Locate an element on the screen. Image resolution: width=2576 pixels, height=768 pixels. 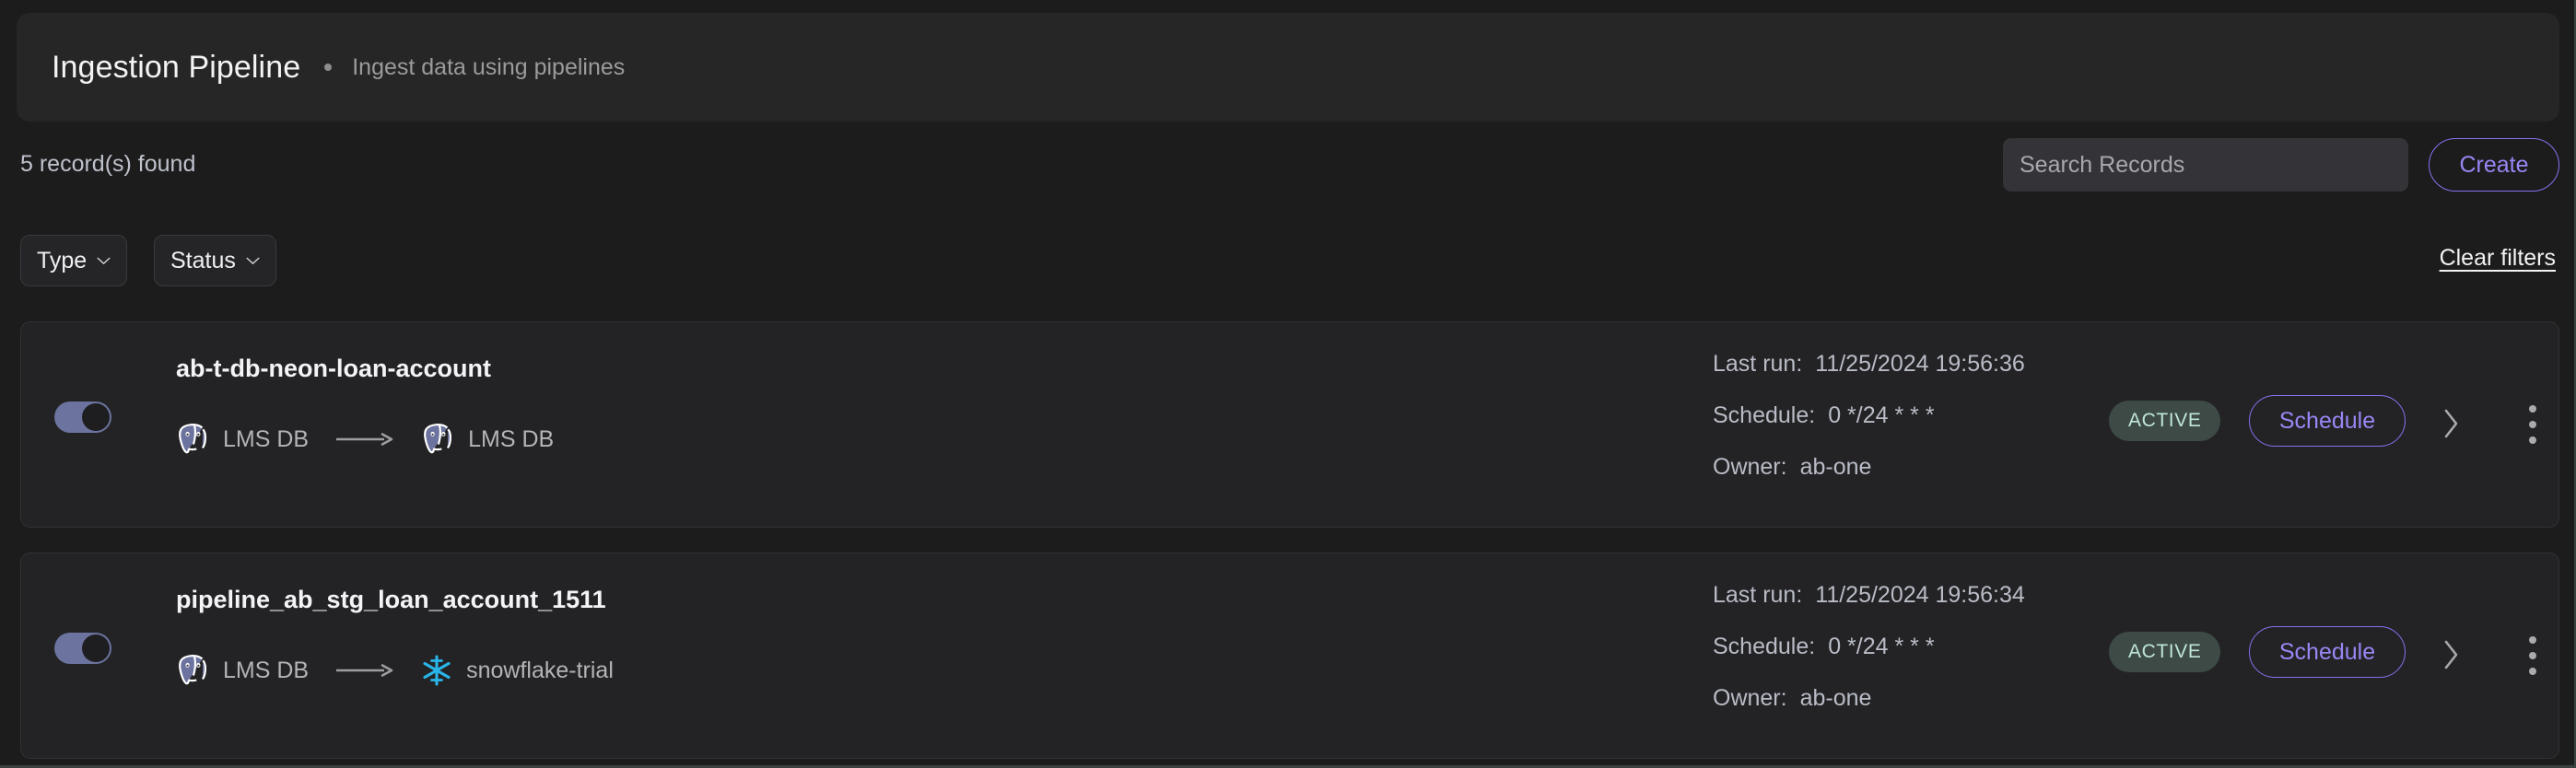
pipeline-destination-label: snowflake-trial is located at coordinates (540, 670).